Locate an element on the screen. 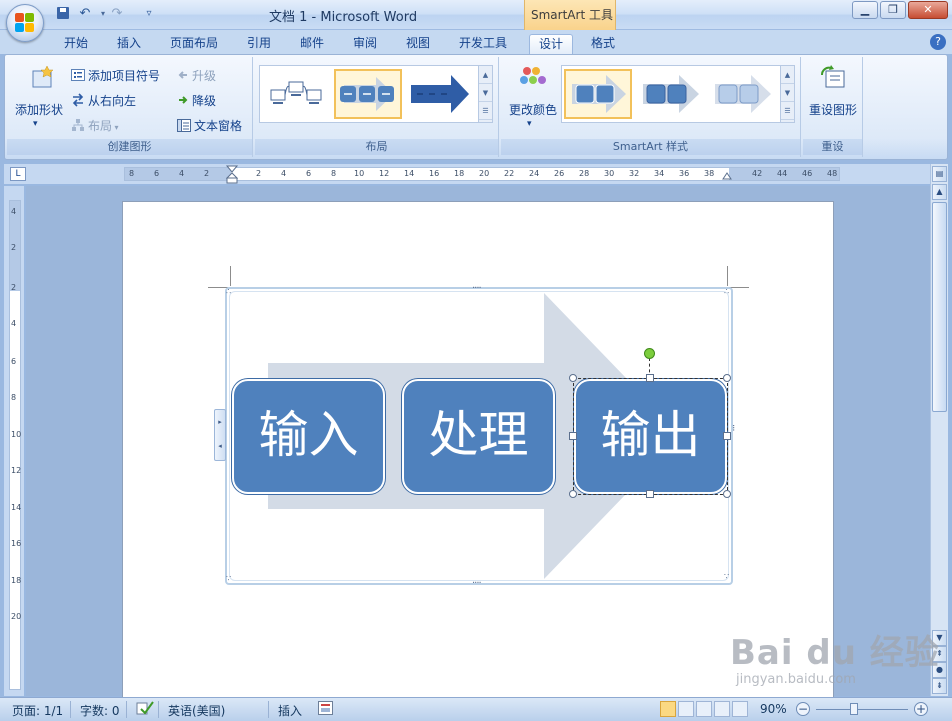 This screenshot has width=952, height=721. tab-developer: 开发工具 is located at coordinates (483, 44).